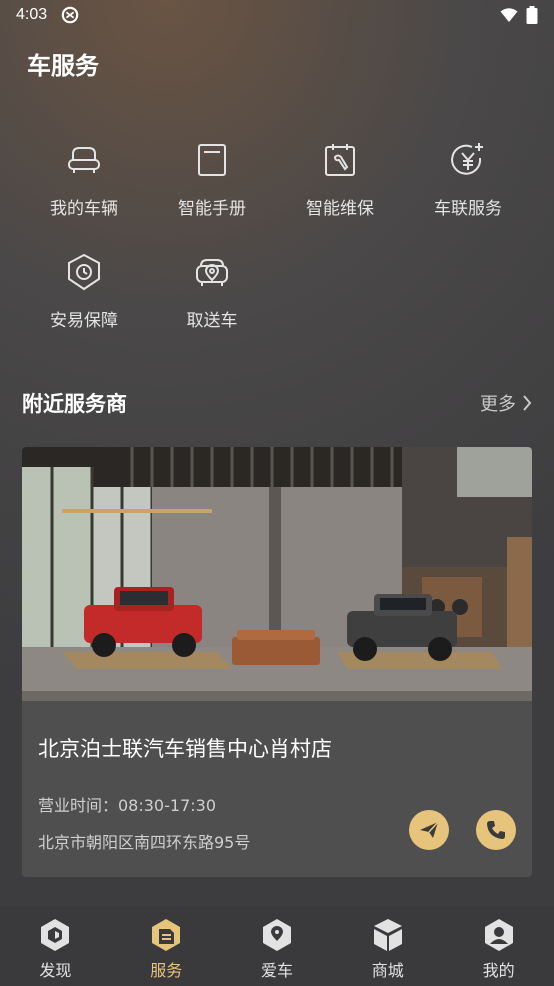  What do you see at coordinates (468, 179) in the screenshot?
I see `service-connected: 车联服务` at bounding box center [468, 179].